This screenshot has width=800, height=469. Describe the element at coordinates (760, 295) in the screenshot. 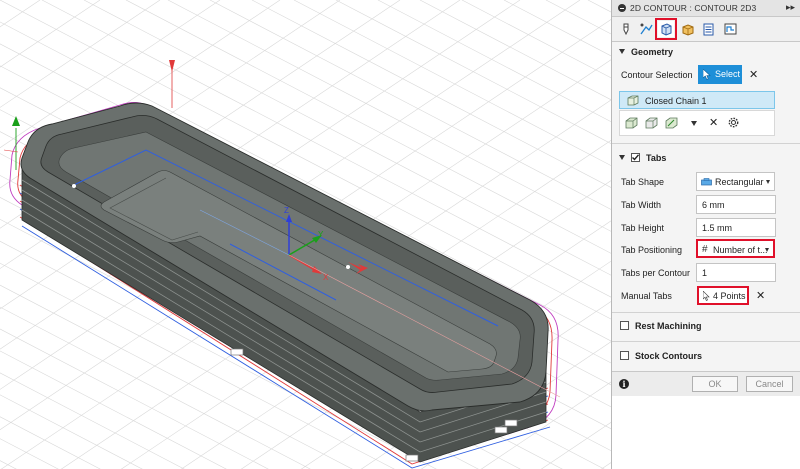

I see `clear-manual-tabs-icon: ✕` at that location.